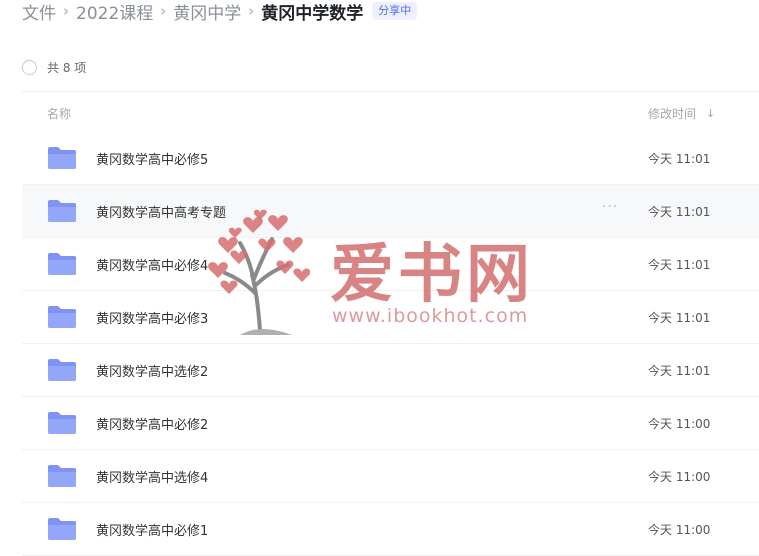 The width and height of the screenshot is (759, 556). What do you see at coordinates (152, 370) in the screenshot?
I see `file-name: 黄冈数学高中选修2` at bounding box center [152, 370].